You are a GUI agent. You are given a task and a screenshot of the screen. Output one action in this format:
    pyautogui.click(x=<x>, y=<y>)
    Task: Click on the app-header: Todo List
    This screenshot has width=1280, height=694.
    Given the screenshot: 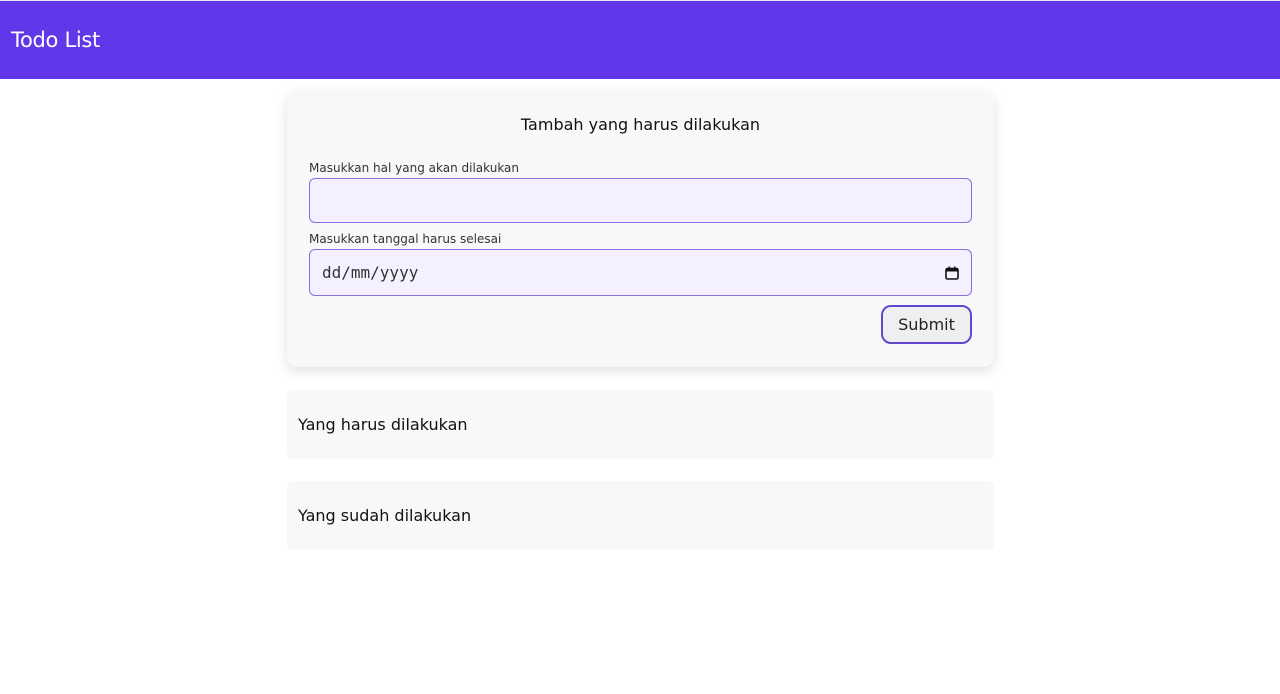 What is the action you would take?
    pyautogui.click(x=640, y=40)
    